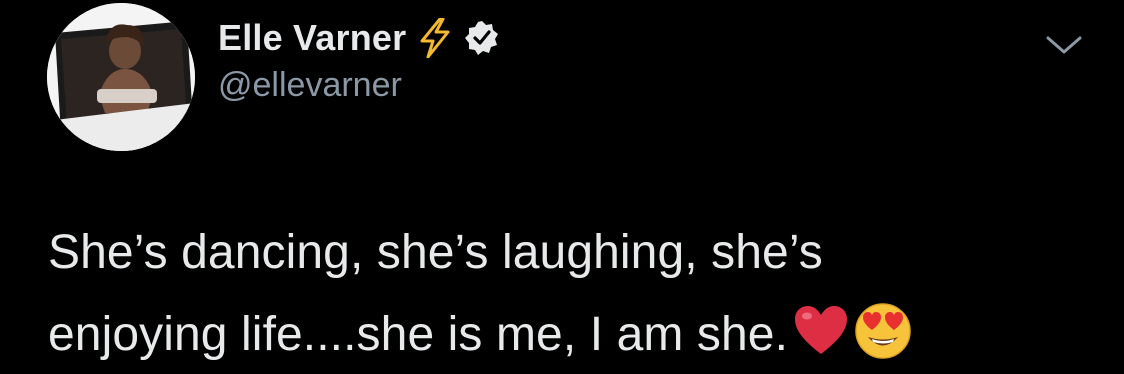  What do you see at coordinates (883, 331) in the screenshot?
I see `heart-eyes-face-icon` at bounding box center [883, 331].